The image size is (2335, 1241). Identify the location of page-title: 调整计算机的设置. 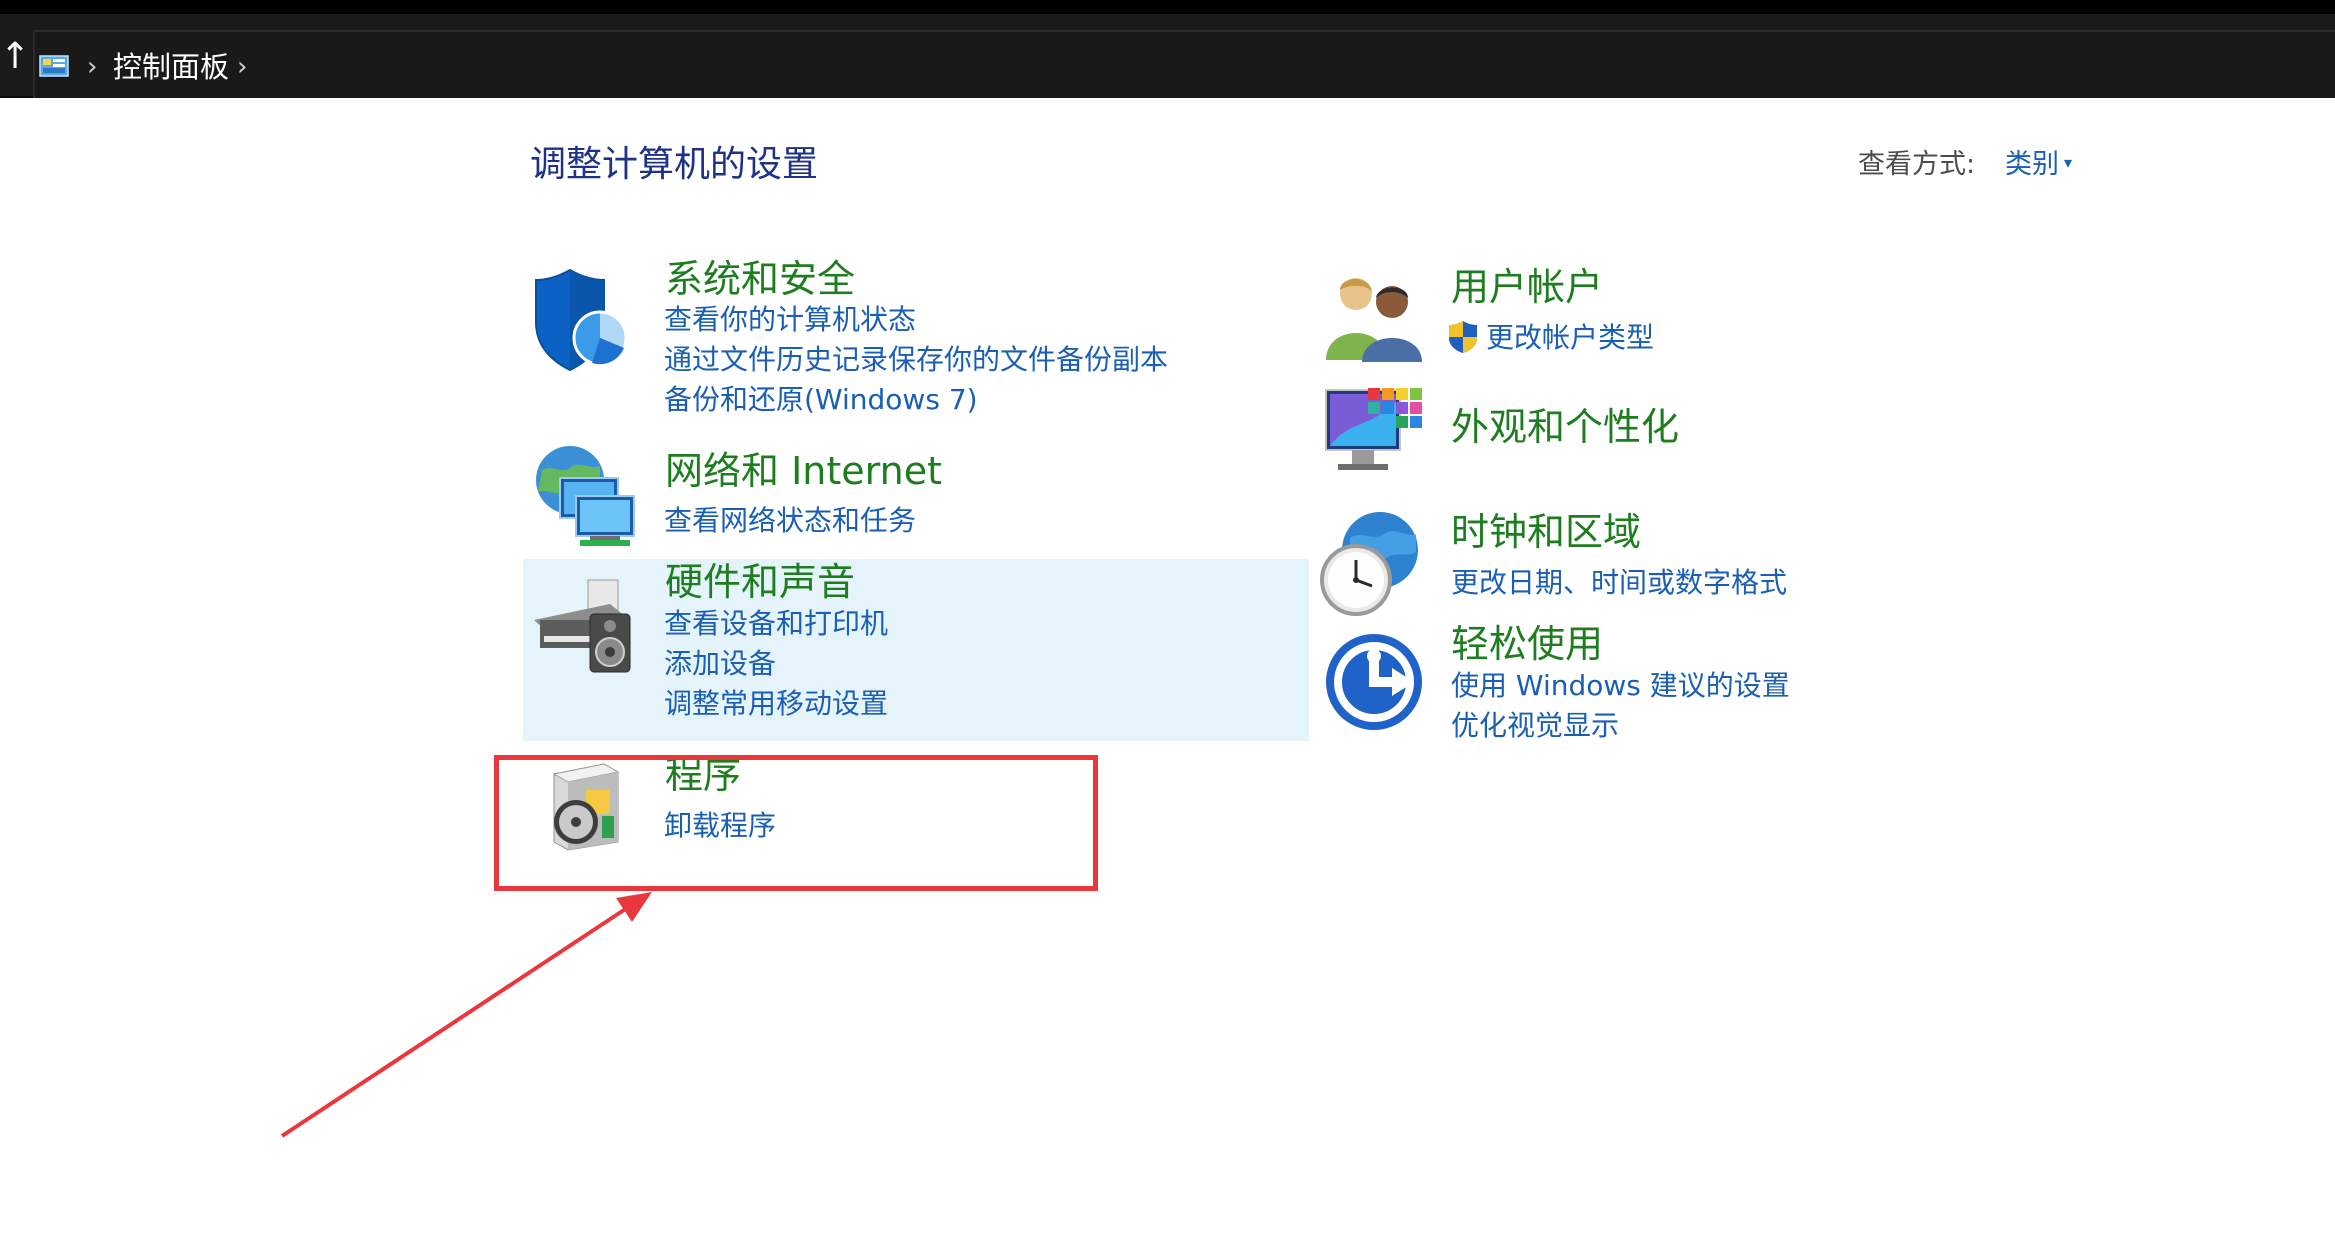
(674, 164).